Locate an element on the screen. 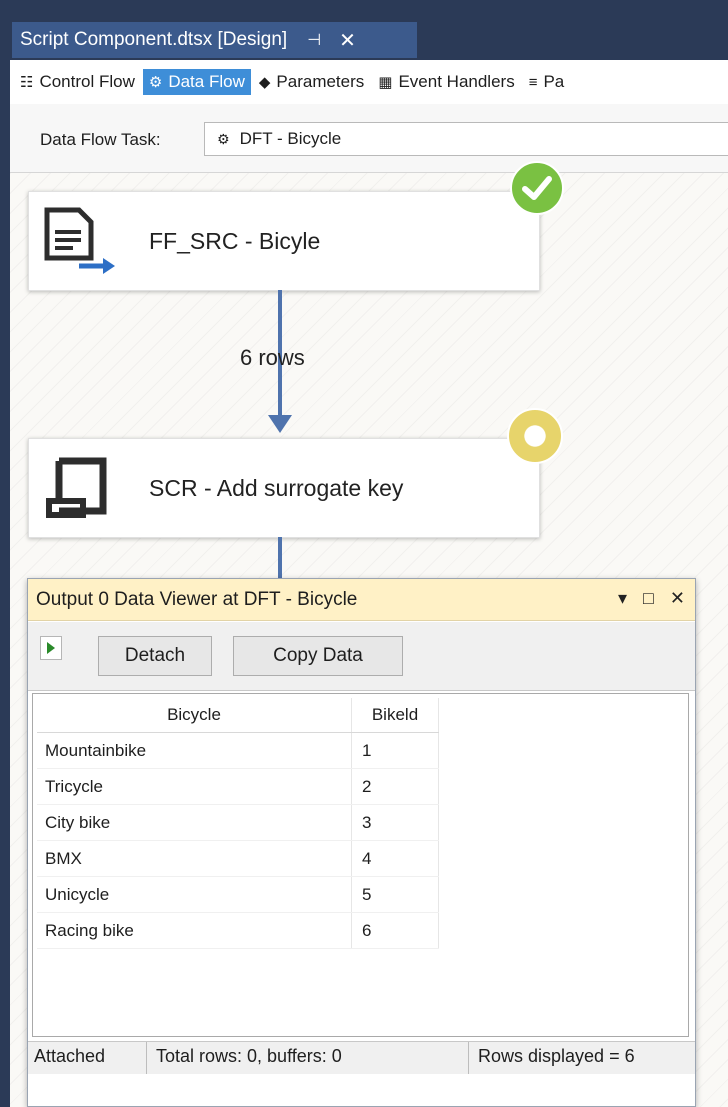 This screenshot has width=728, height=1107. tab-label: Event Handlers is located at coordinates (456, 81).